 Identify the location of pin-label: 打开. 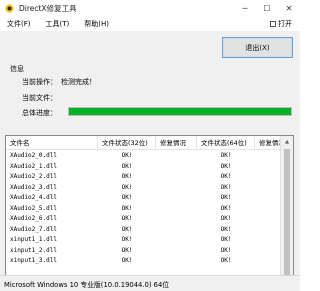
(285, 24).